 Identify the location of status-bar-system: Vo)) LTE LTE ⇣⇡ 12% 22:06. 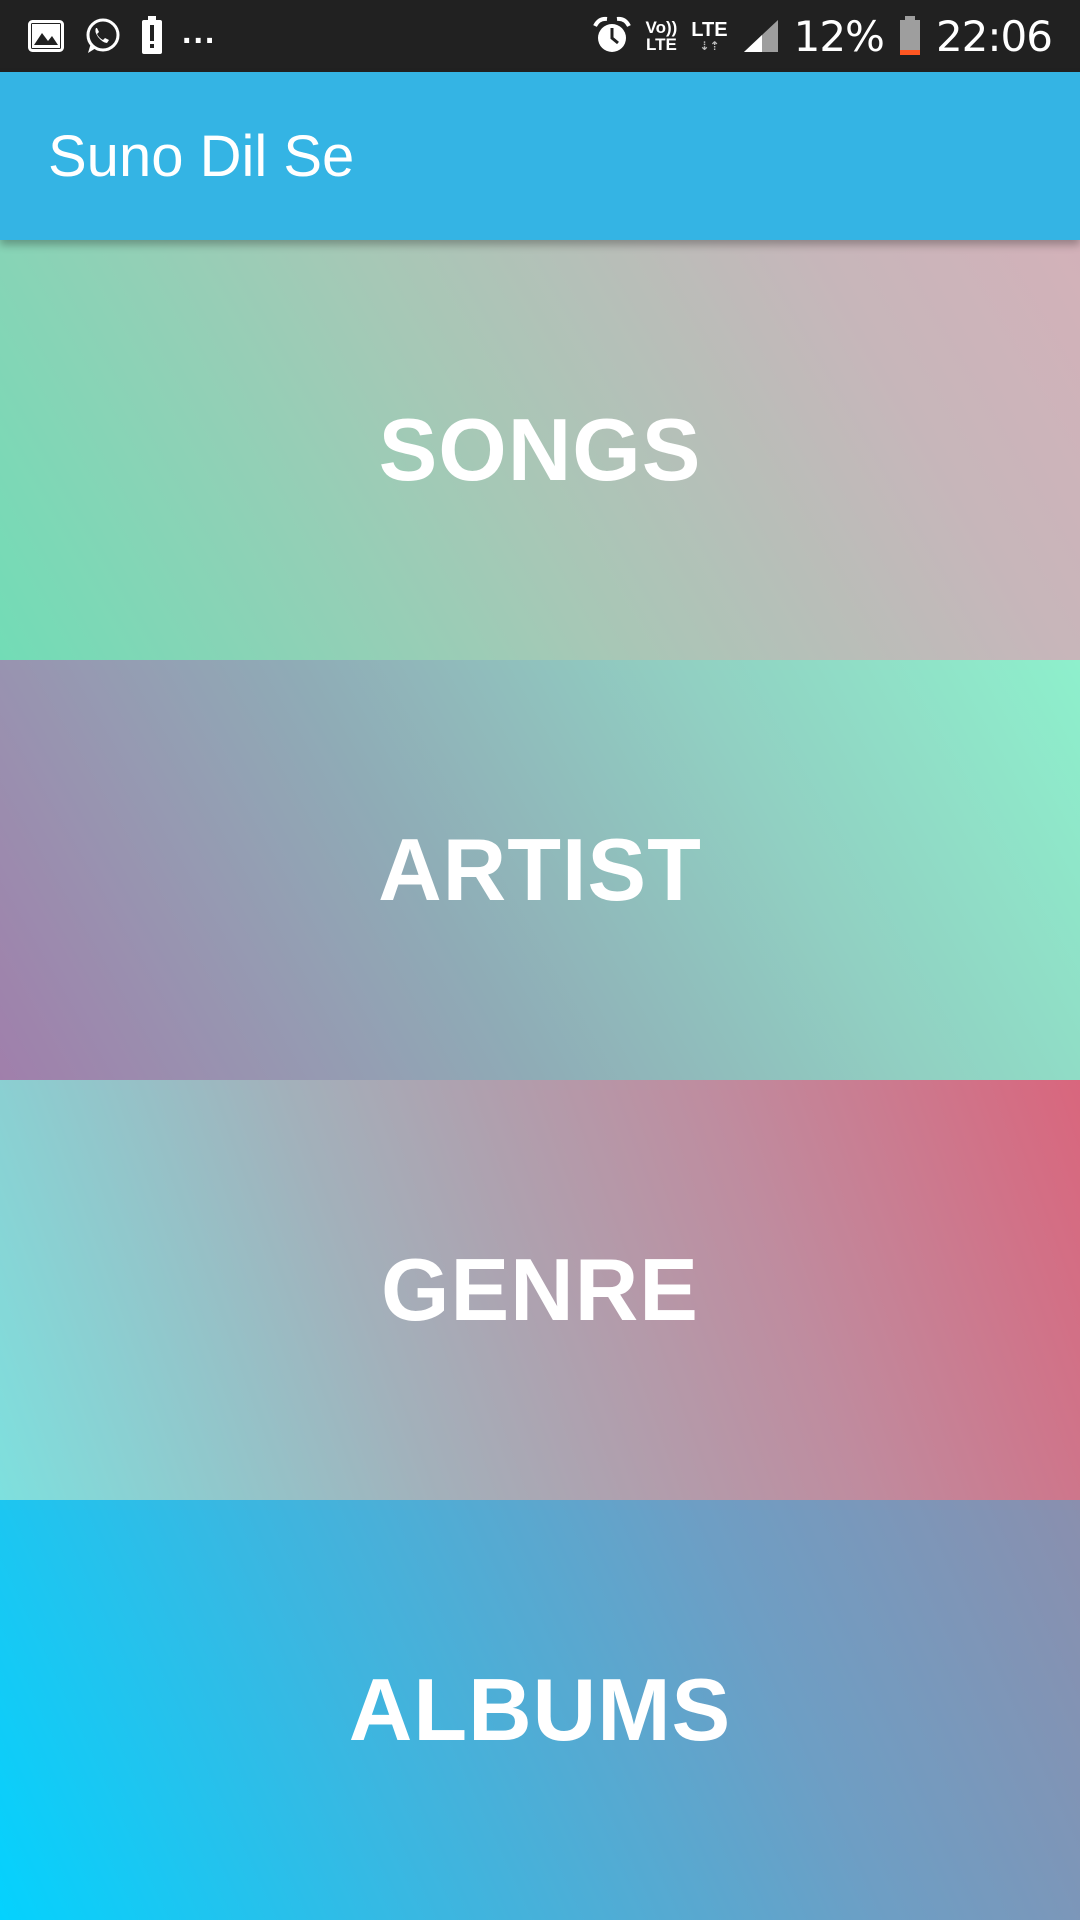
(822, 36).